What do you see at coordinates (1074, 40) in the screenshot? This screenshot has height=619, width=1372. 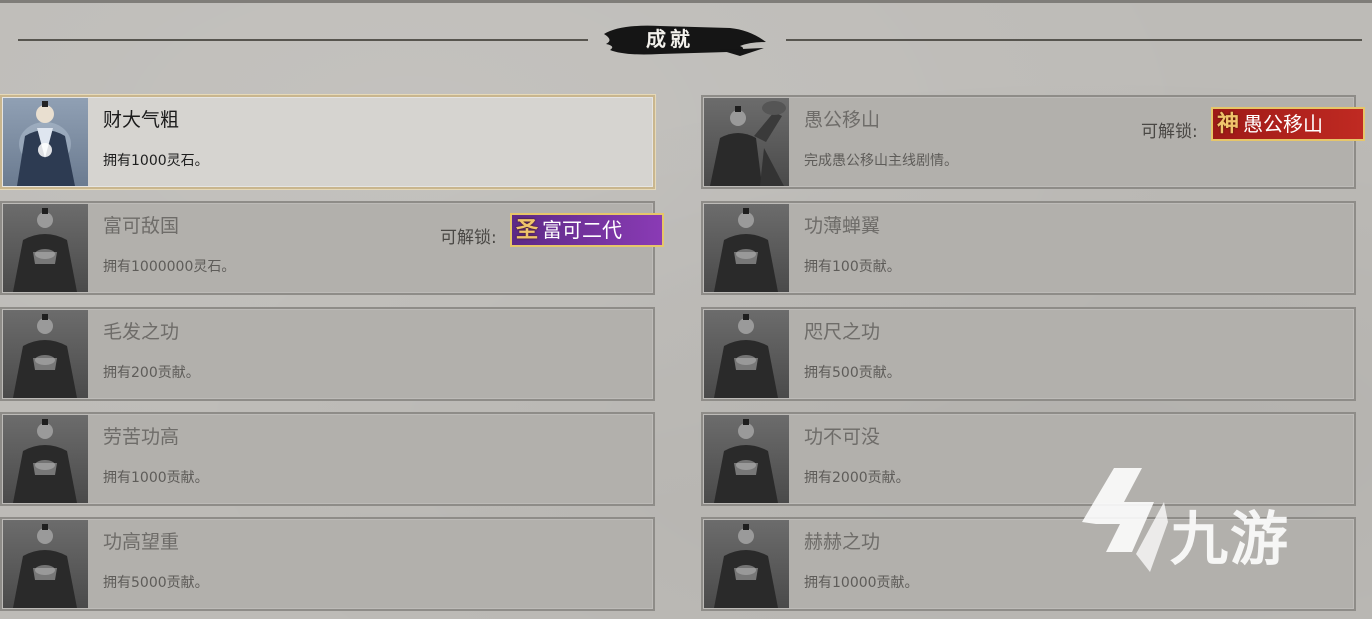 I see `header-divider-right` at bounding box center [1074, 40].